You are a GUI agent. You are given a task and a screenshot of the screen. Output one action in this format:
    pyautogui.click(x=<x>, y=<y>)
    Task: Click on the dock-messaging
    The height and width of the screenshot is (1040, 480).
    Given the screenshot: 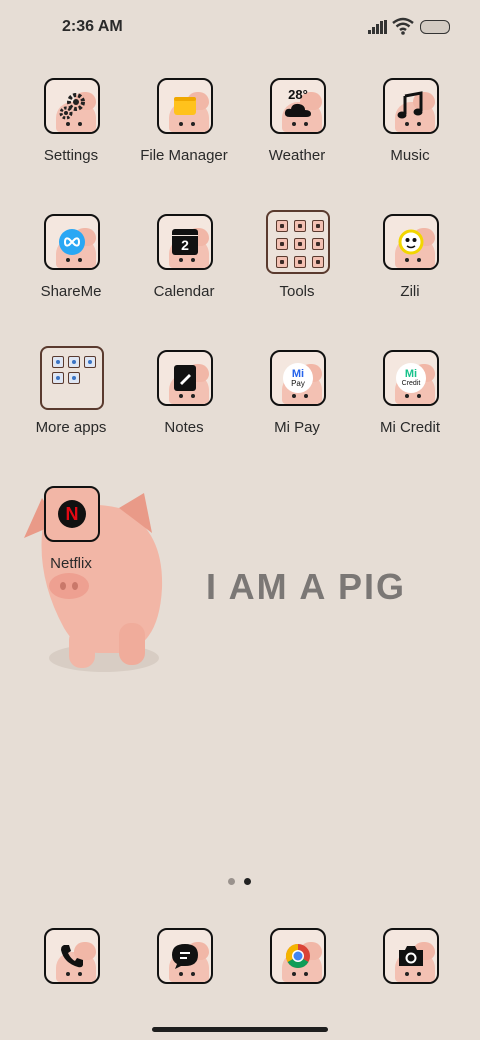 What is the action you would take?
    pyautogui.click(x=185, y=956)
    